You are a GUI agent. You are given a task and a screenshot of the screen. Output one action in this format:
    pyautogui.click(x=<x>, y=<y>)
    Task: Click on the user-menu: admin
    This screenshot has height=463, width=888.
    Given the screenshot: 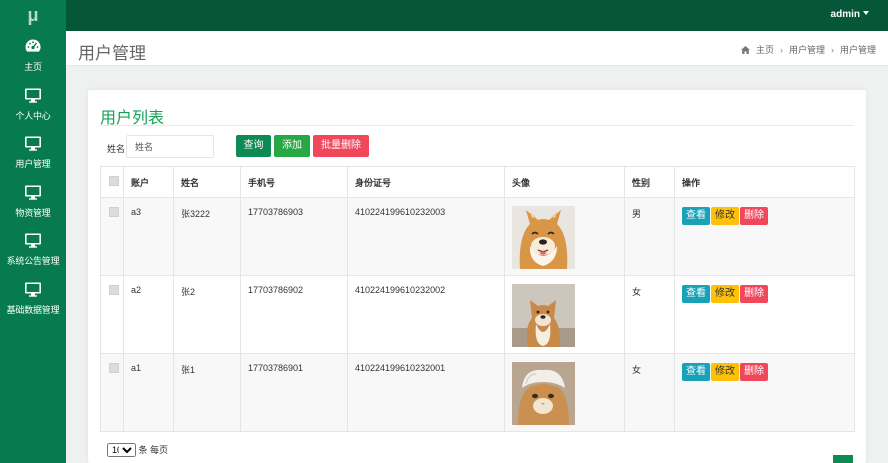 What is the action you would take?
    pyautogui.click(x=850, y=14)
    